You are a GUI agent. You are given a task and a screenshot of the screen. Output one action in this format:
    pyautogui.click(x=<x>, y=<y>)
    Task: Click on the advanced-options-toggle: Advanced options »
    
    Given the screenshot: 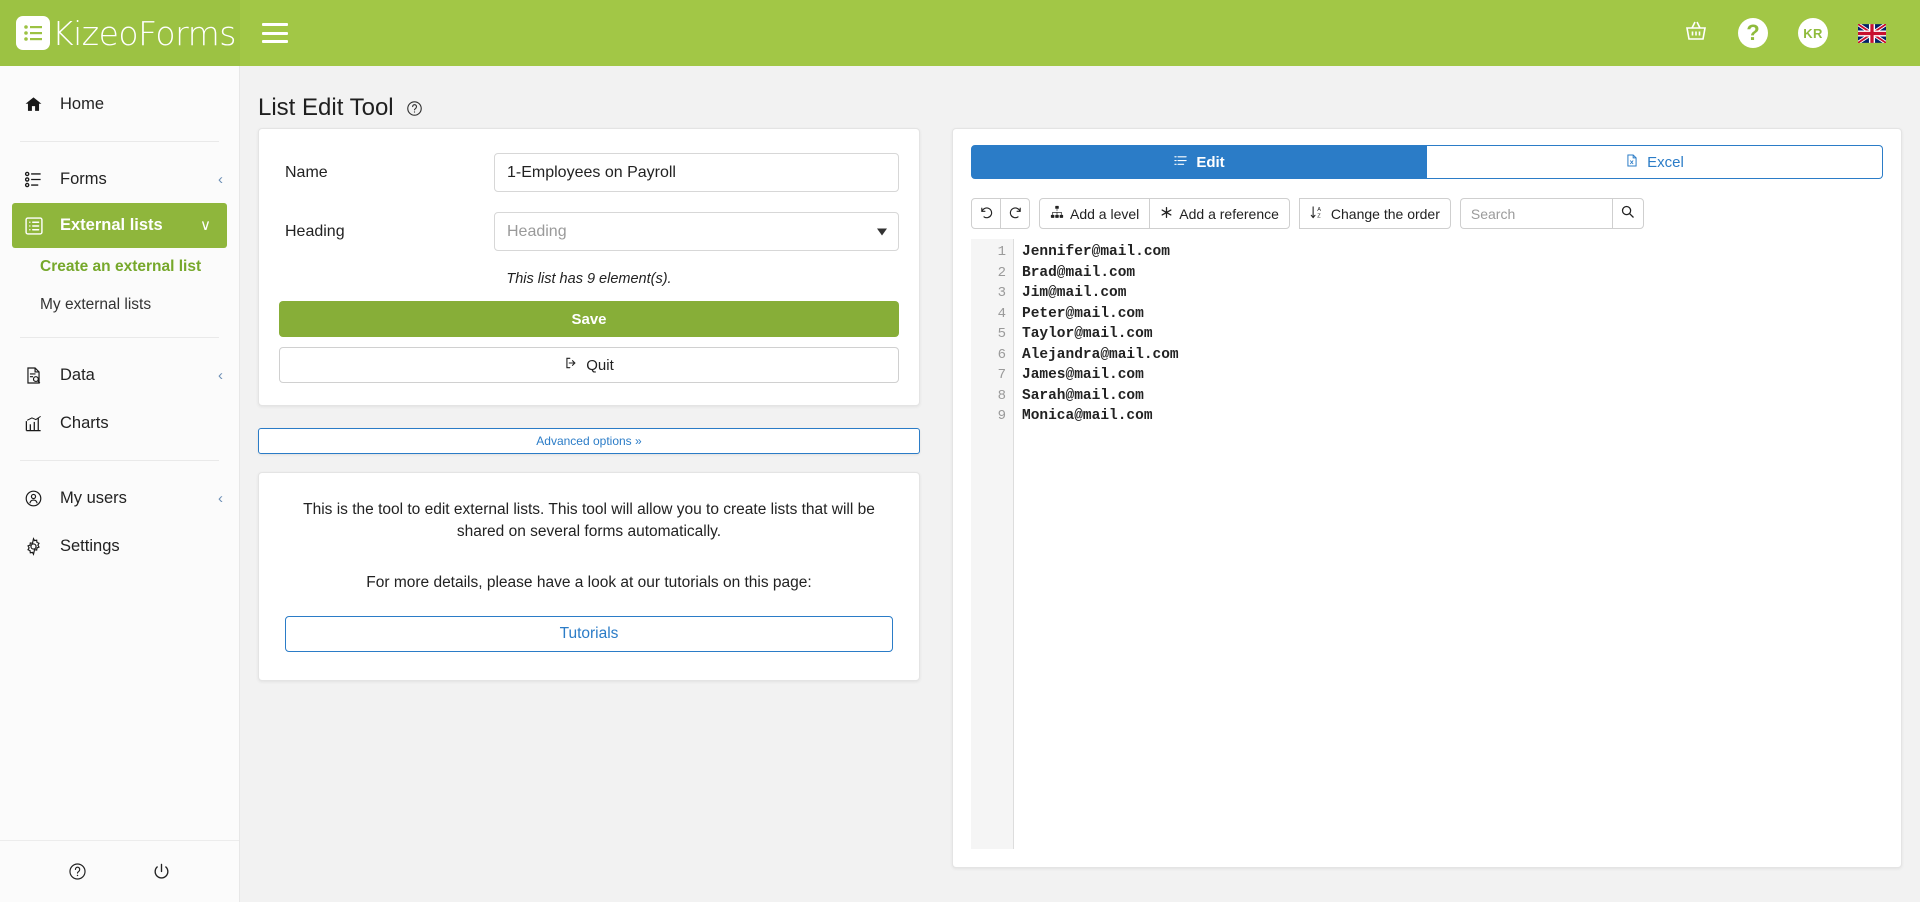 What is the action you would take?
    pyautogui.click(x=589, y=441)
    